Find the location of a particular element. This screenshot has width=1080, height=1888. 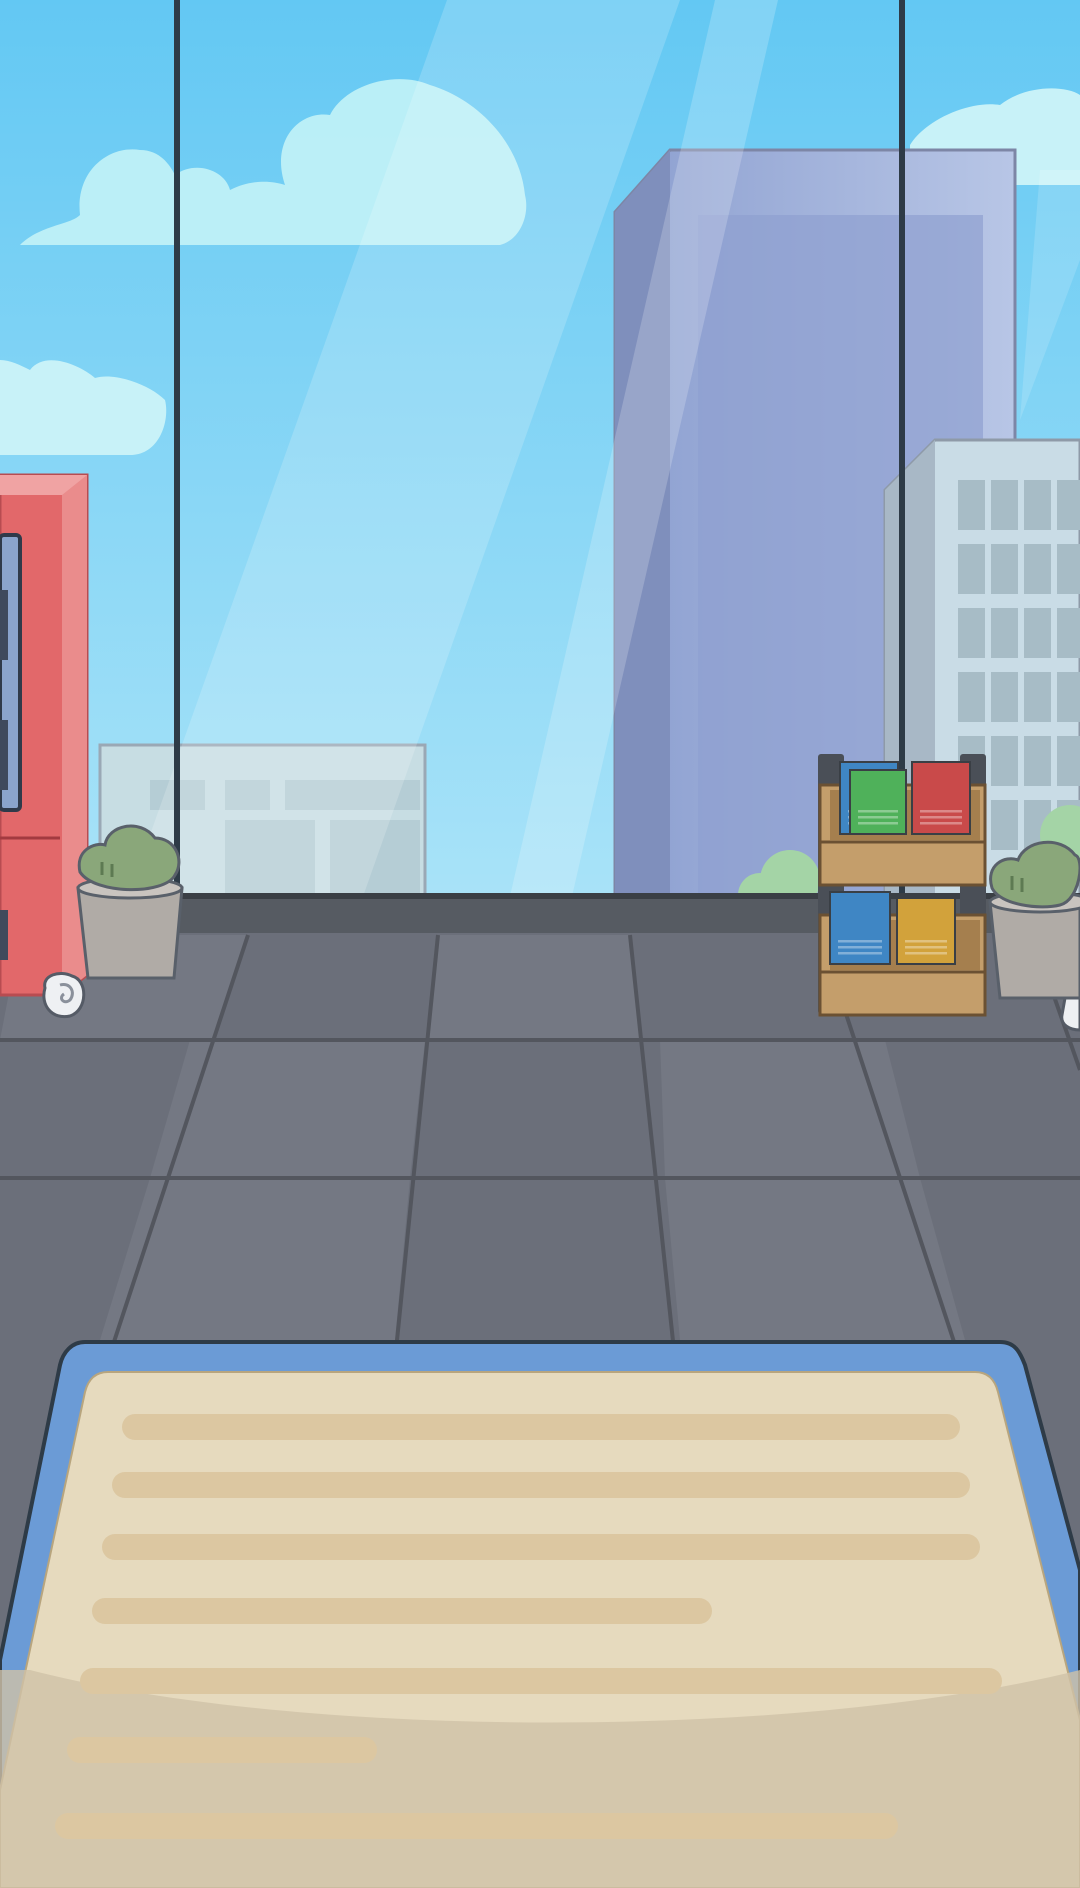

book-rack is located at coordinates (902, 885).